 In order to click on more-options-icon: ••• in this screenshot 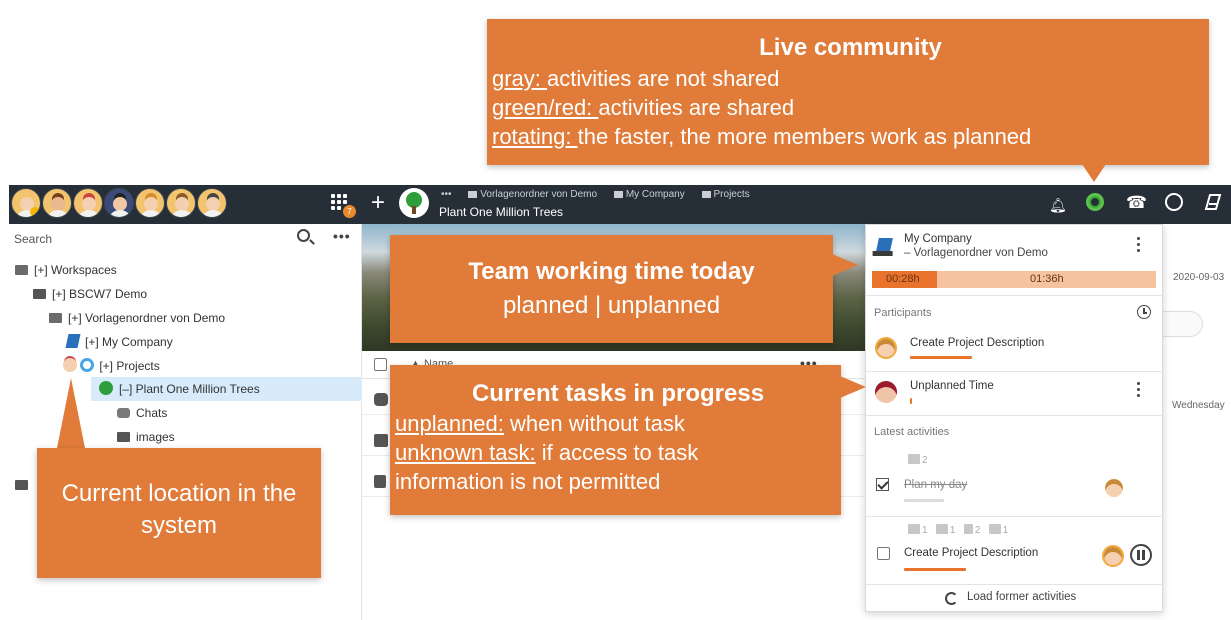, I will do `click(342, 236)`.